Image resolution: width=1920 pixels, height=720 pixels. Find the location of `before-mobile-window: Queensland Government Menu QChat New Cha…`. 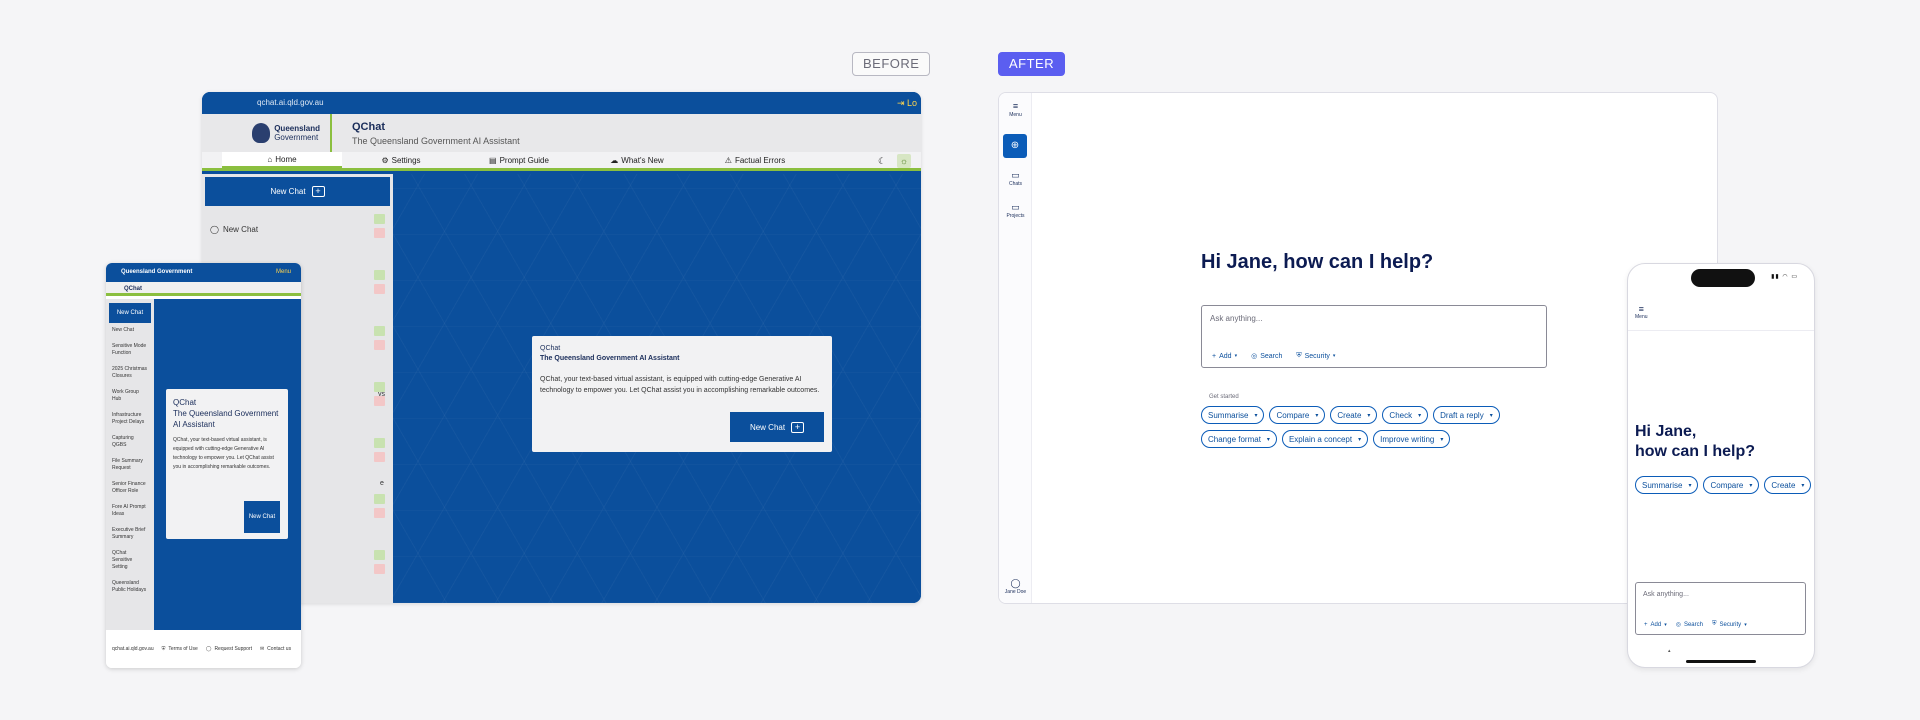

before-mobile-window: Queensland Government Menu QChat New Cha… is located at coordinates (203, 465).